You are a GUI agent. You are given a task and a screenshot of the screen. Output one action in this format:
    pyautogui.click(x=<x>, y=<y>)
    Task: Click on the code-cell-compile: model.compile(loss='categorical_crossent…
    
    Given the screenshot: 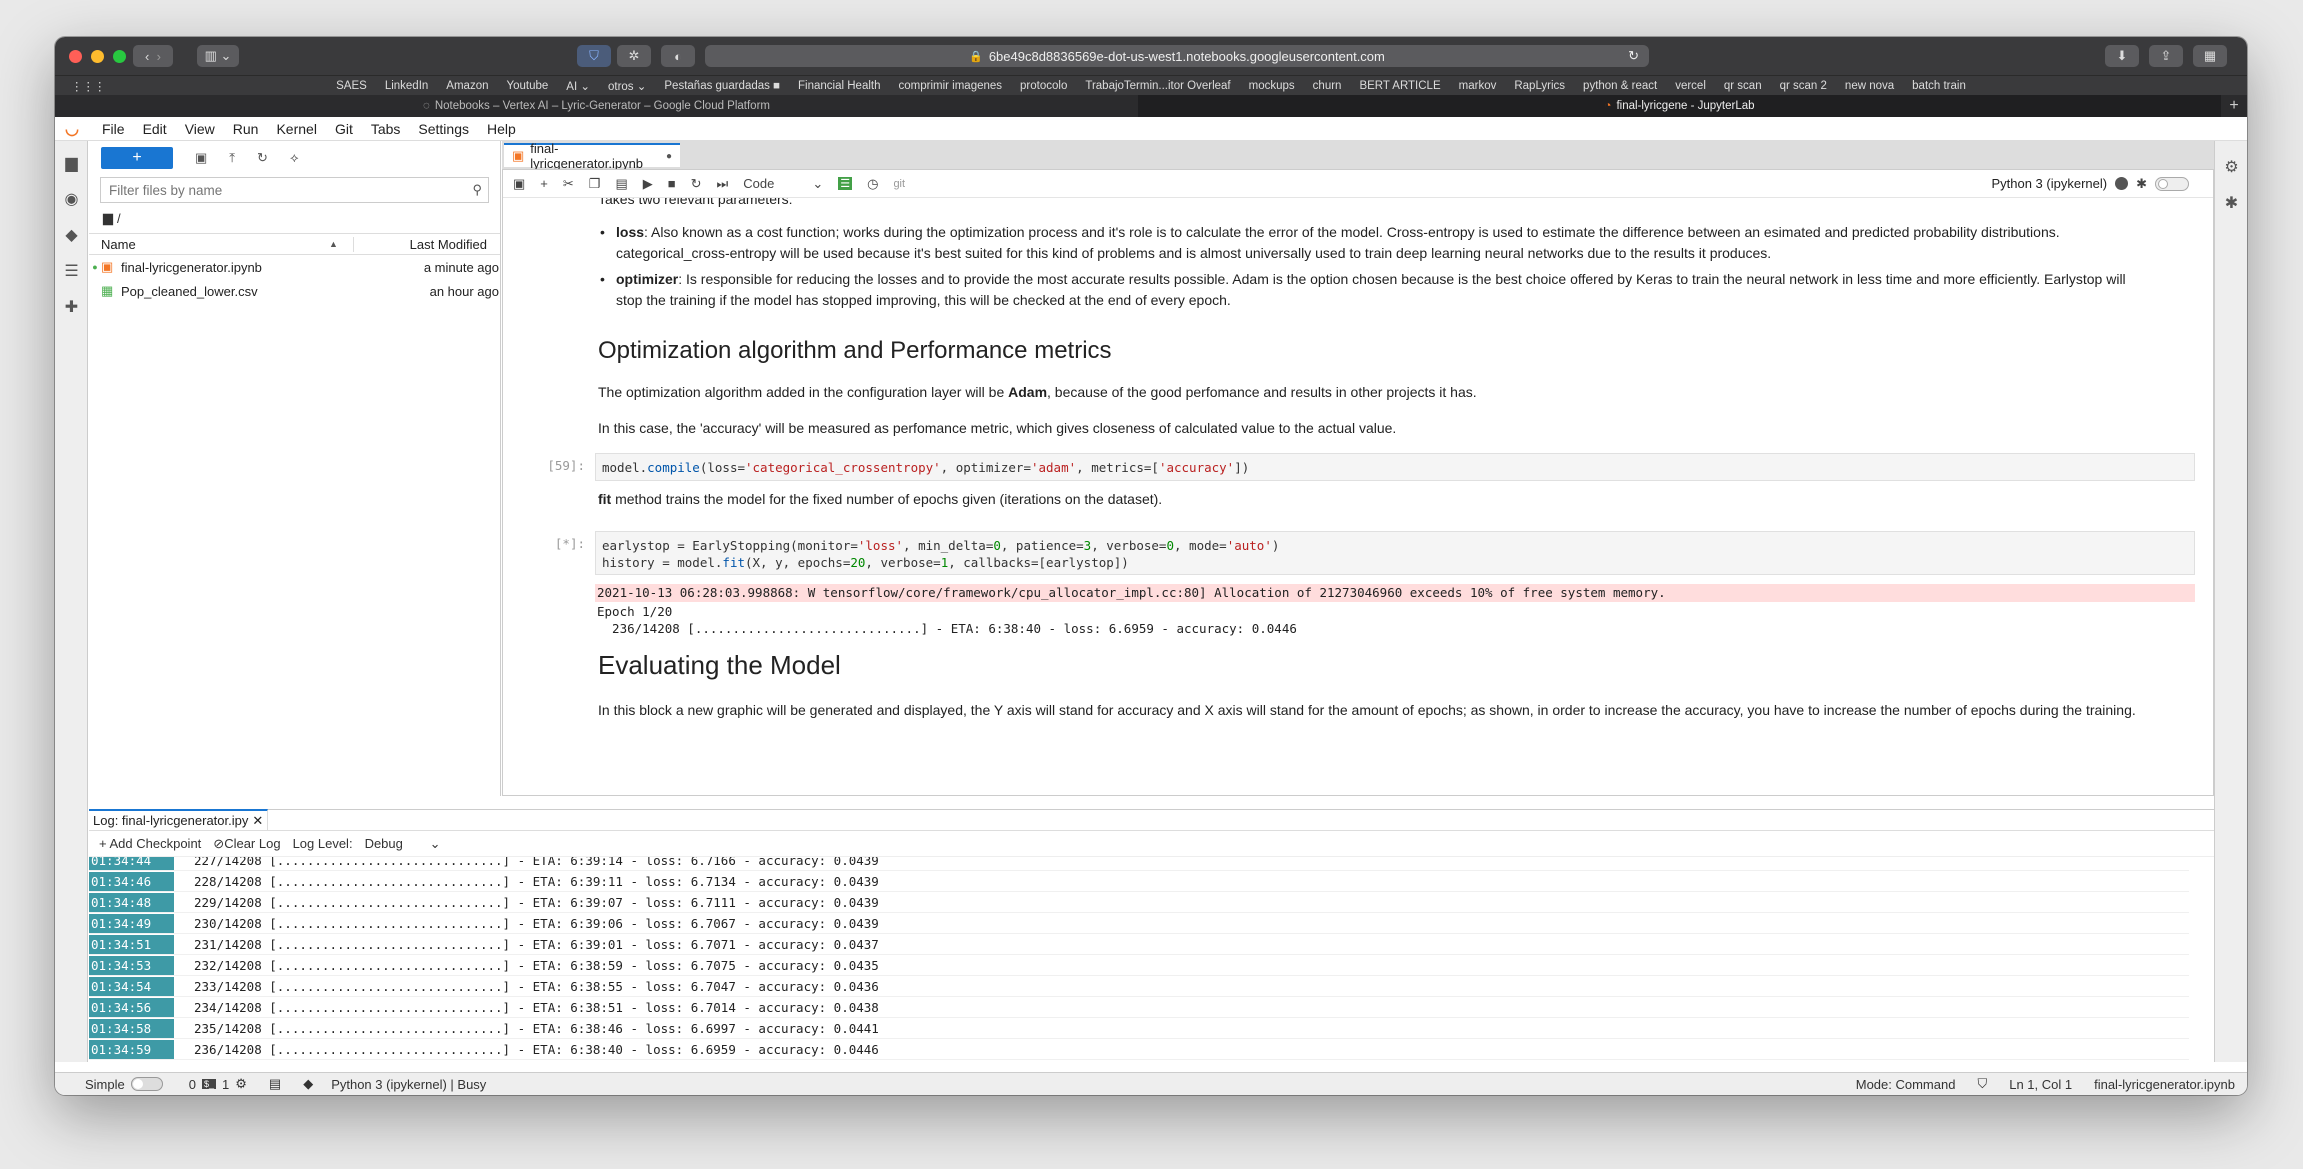 What is the action you would take?
    pyautogui.click(x=1395, y=467)
    